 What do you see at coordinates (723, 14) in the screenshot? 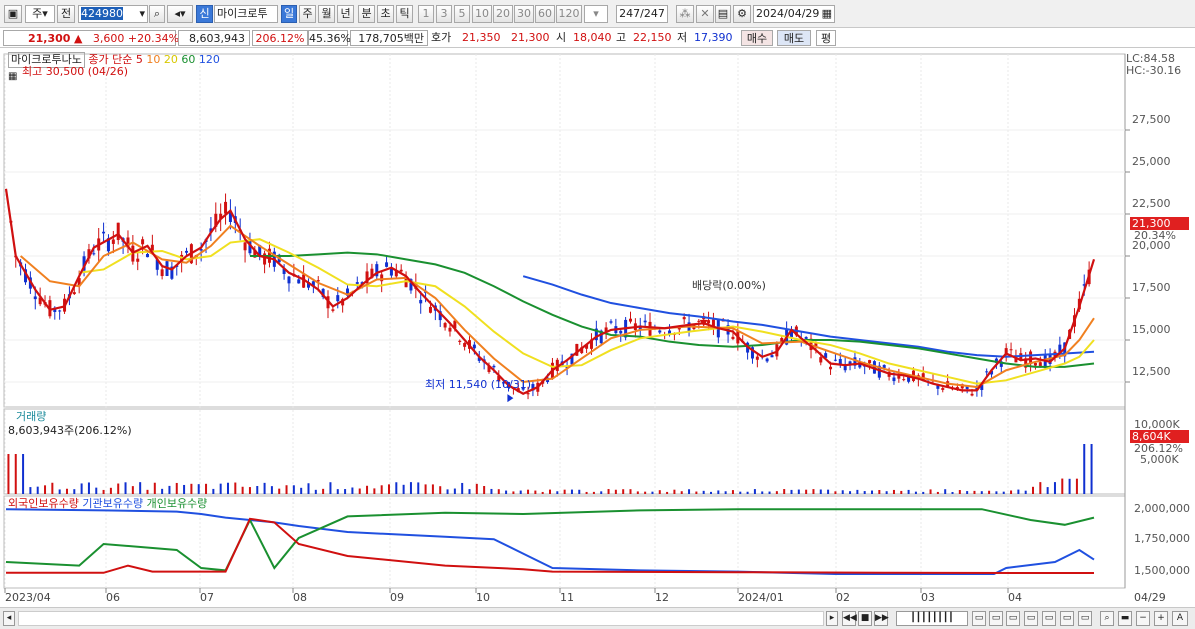
I see `save-icon: ▤` at bounding box center [723, 14].